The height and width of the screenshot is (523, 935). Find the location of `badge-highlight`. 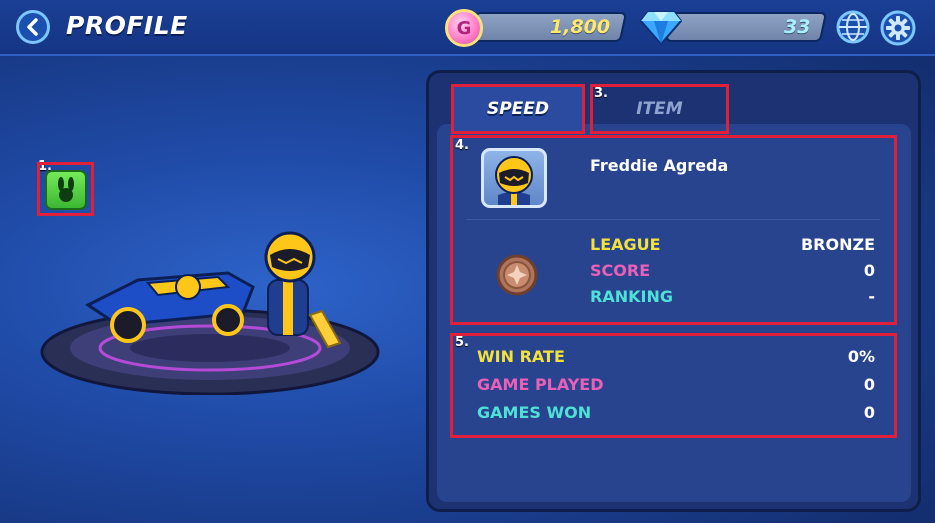

badge-highlight is located at coordinates (65, 189).